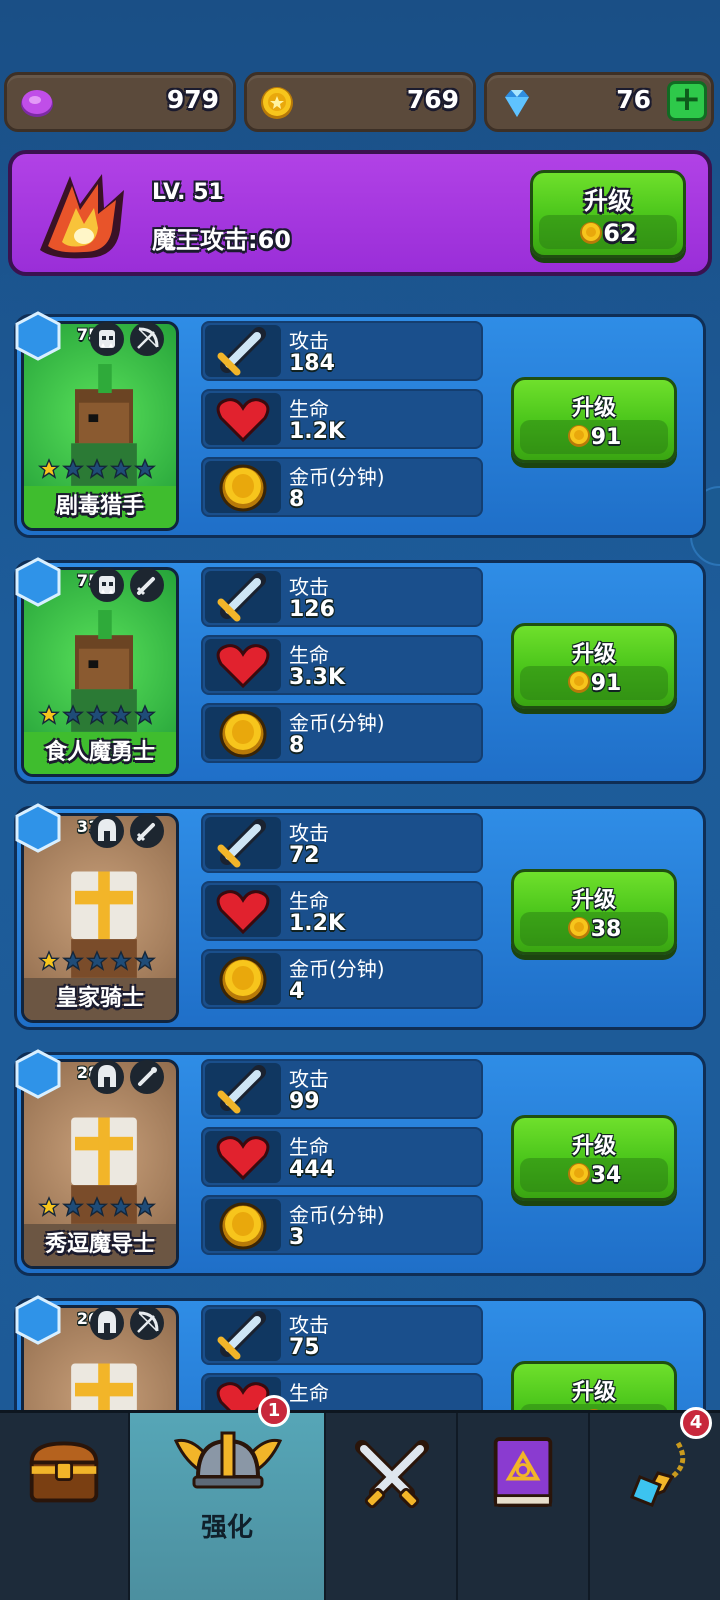  I want to click on hero-card: 皇家骑士 31 攻击 72 生命 1.2K 金币(分钟) 4 升级 38, so click(359, 916).